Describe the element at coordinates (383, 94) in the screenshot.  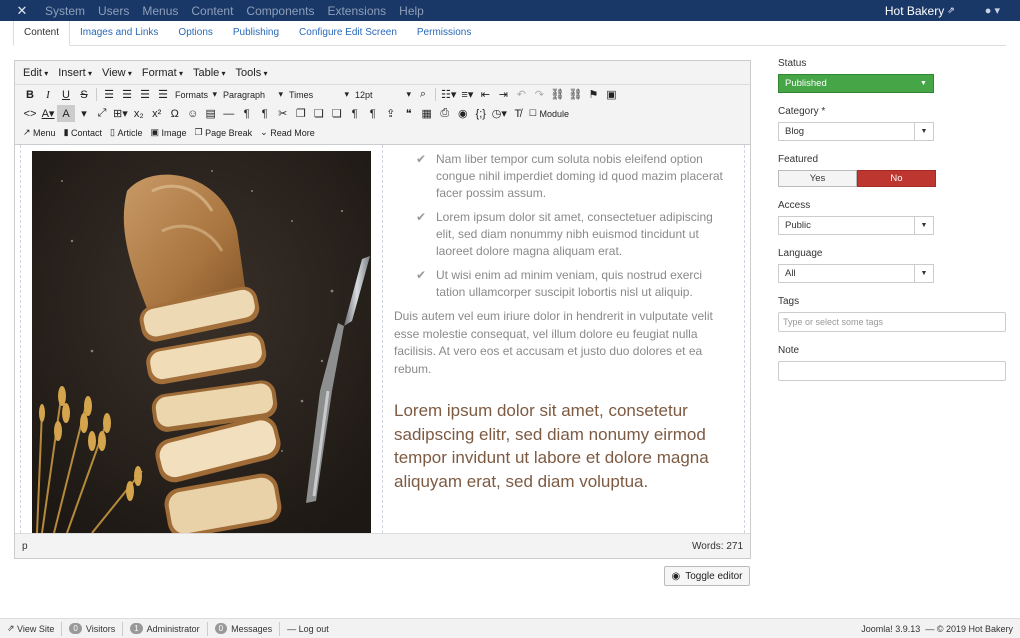
I see `font-size-select: 12pt ▾` at that location.